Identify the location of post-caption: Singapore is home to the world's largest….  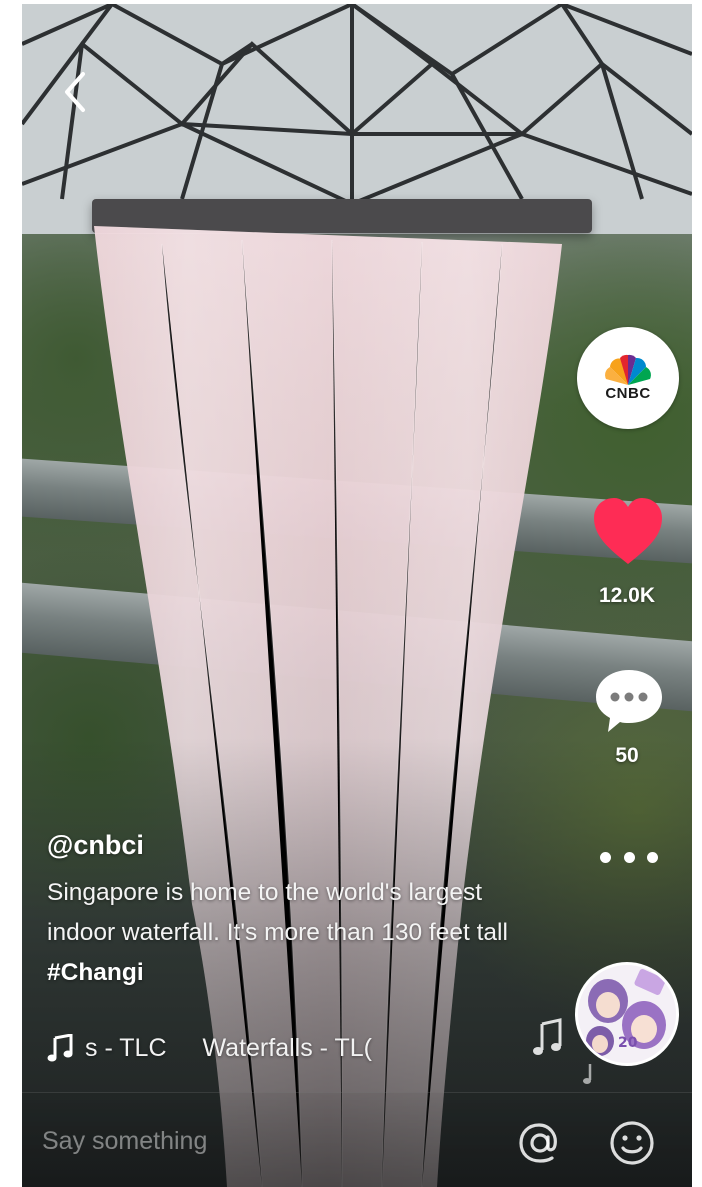
(282, 933).